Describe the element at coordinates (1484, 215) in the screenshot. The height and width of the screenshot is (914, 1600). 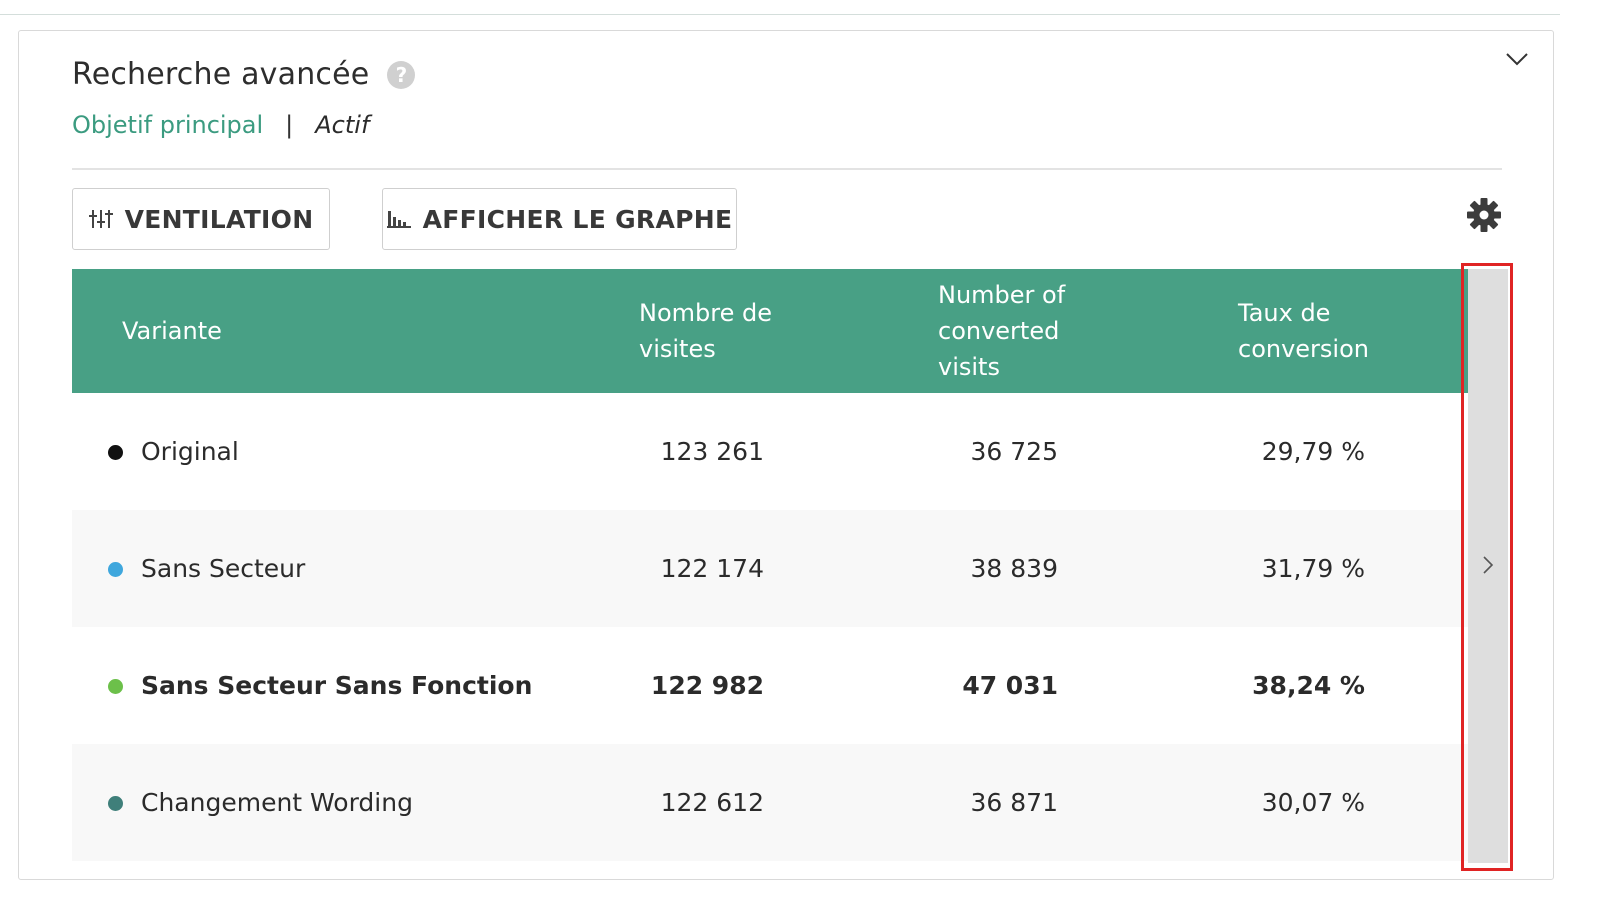
I see `gear-icon` at that location.